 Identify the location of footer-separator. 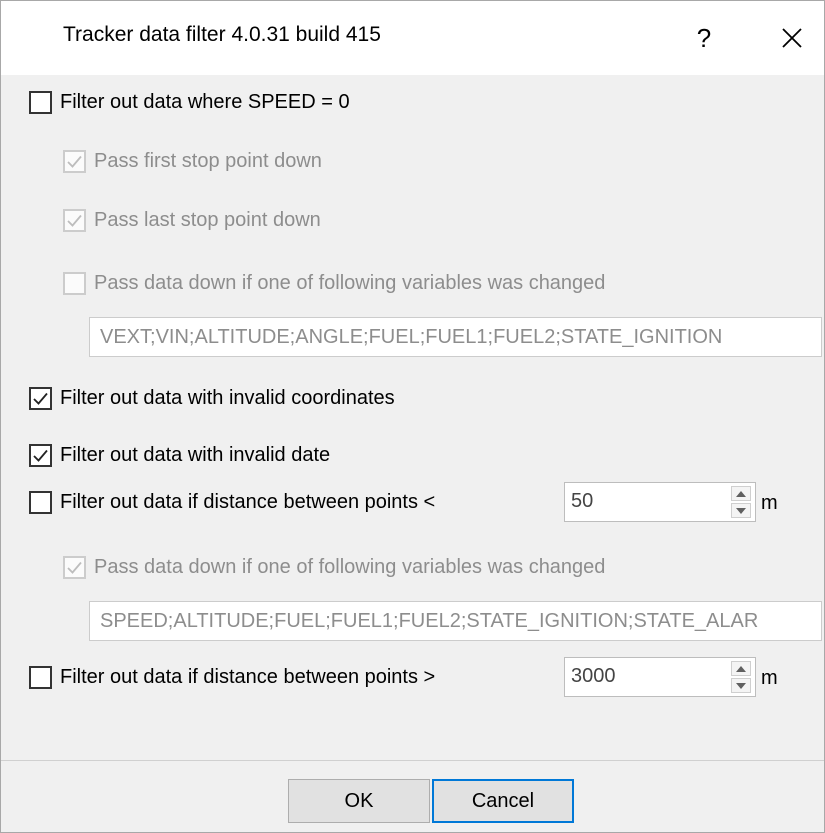
(412, 760).